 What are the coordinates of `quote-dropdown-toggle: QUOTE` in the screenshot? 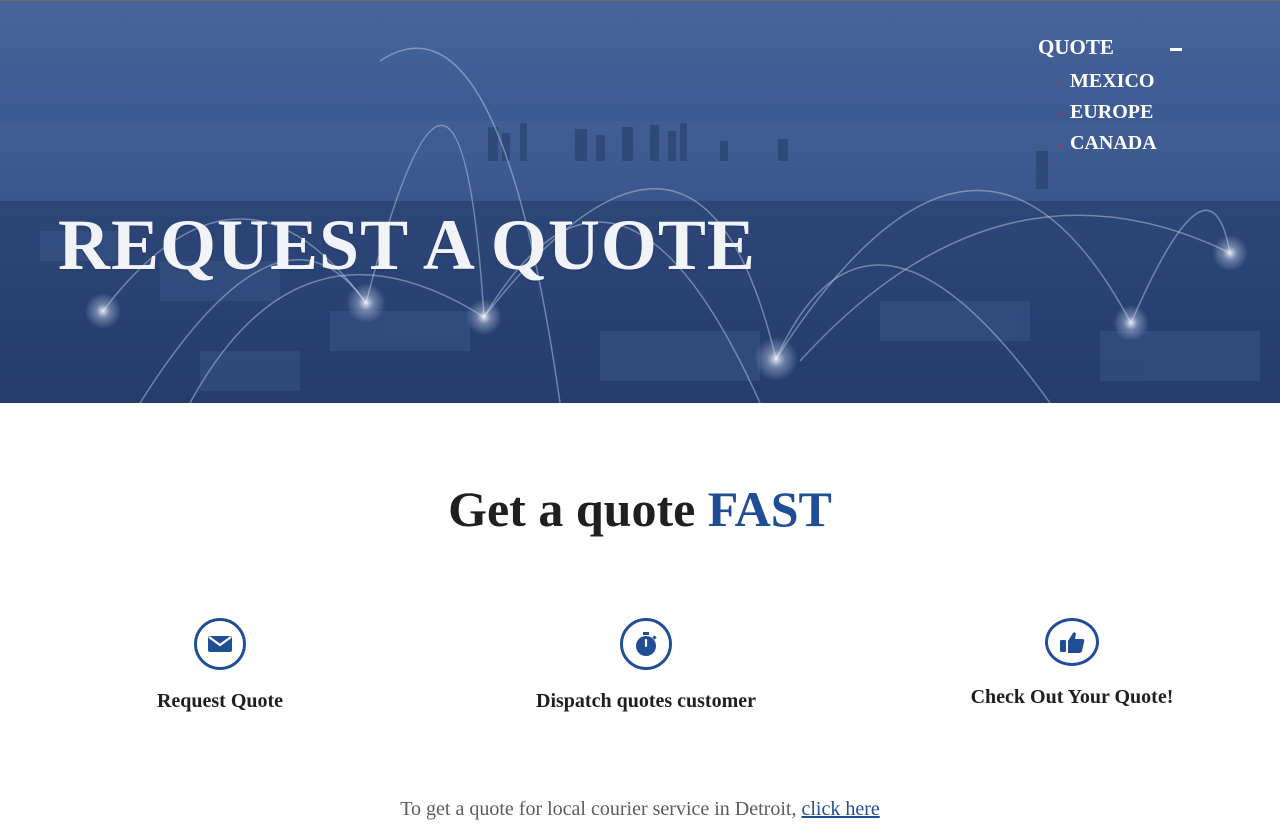 It's located at (1111, 47).